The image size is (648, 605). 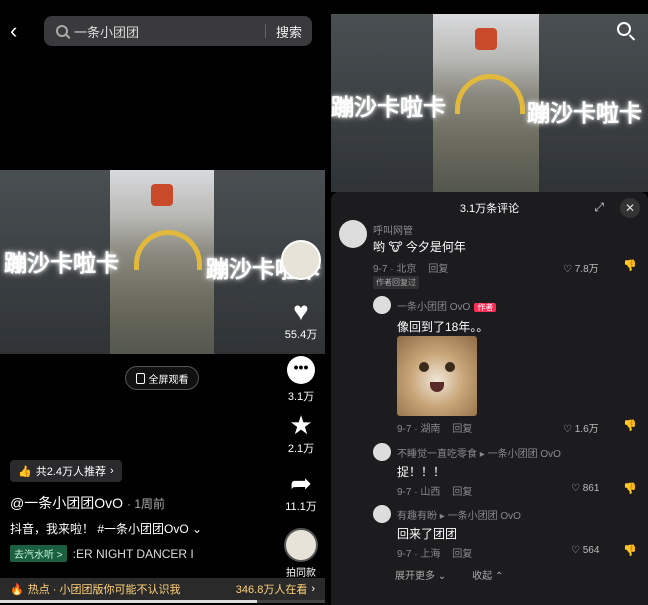 What do you see at coordinates (586, 269) in the screenshot?
I see `comment-like-count: 7.8万` at bounding box center [586, 269].